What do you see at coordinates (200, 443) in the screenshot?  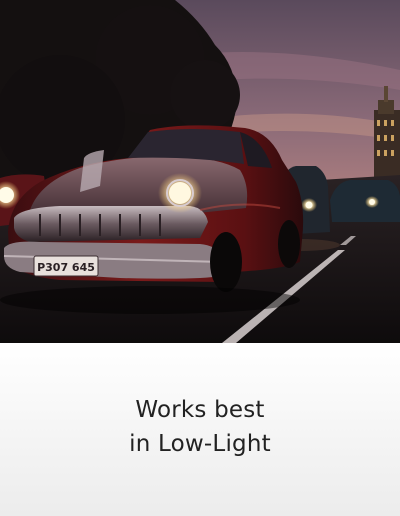 I see `caption-line-2: in Low-Light` at bounding box center [200, 443].